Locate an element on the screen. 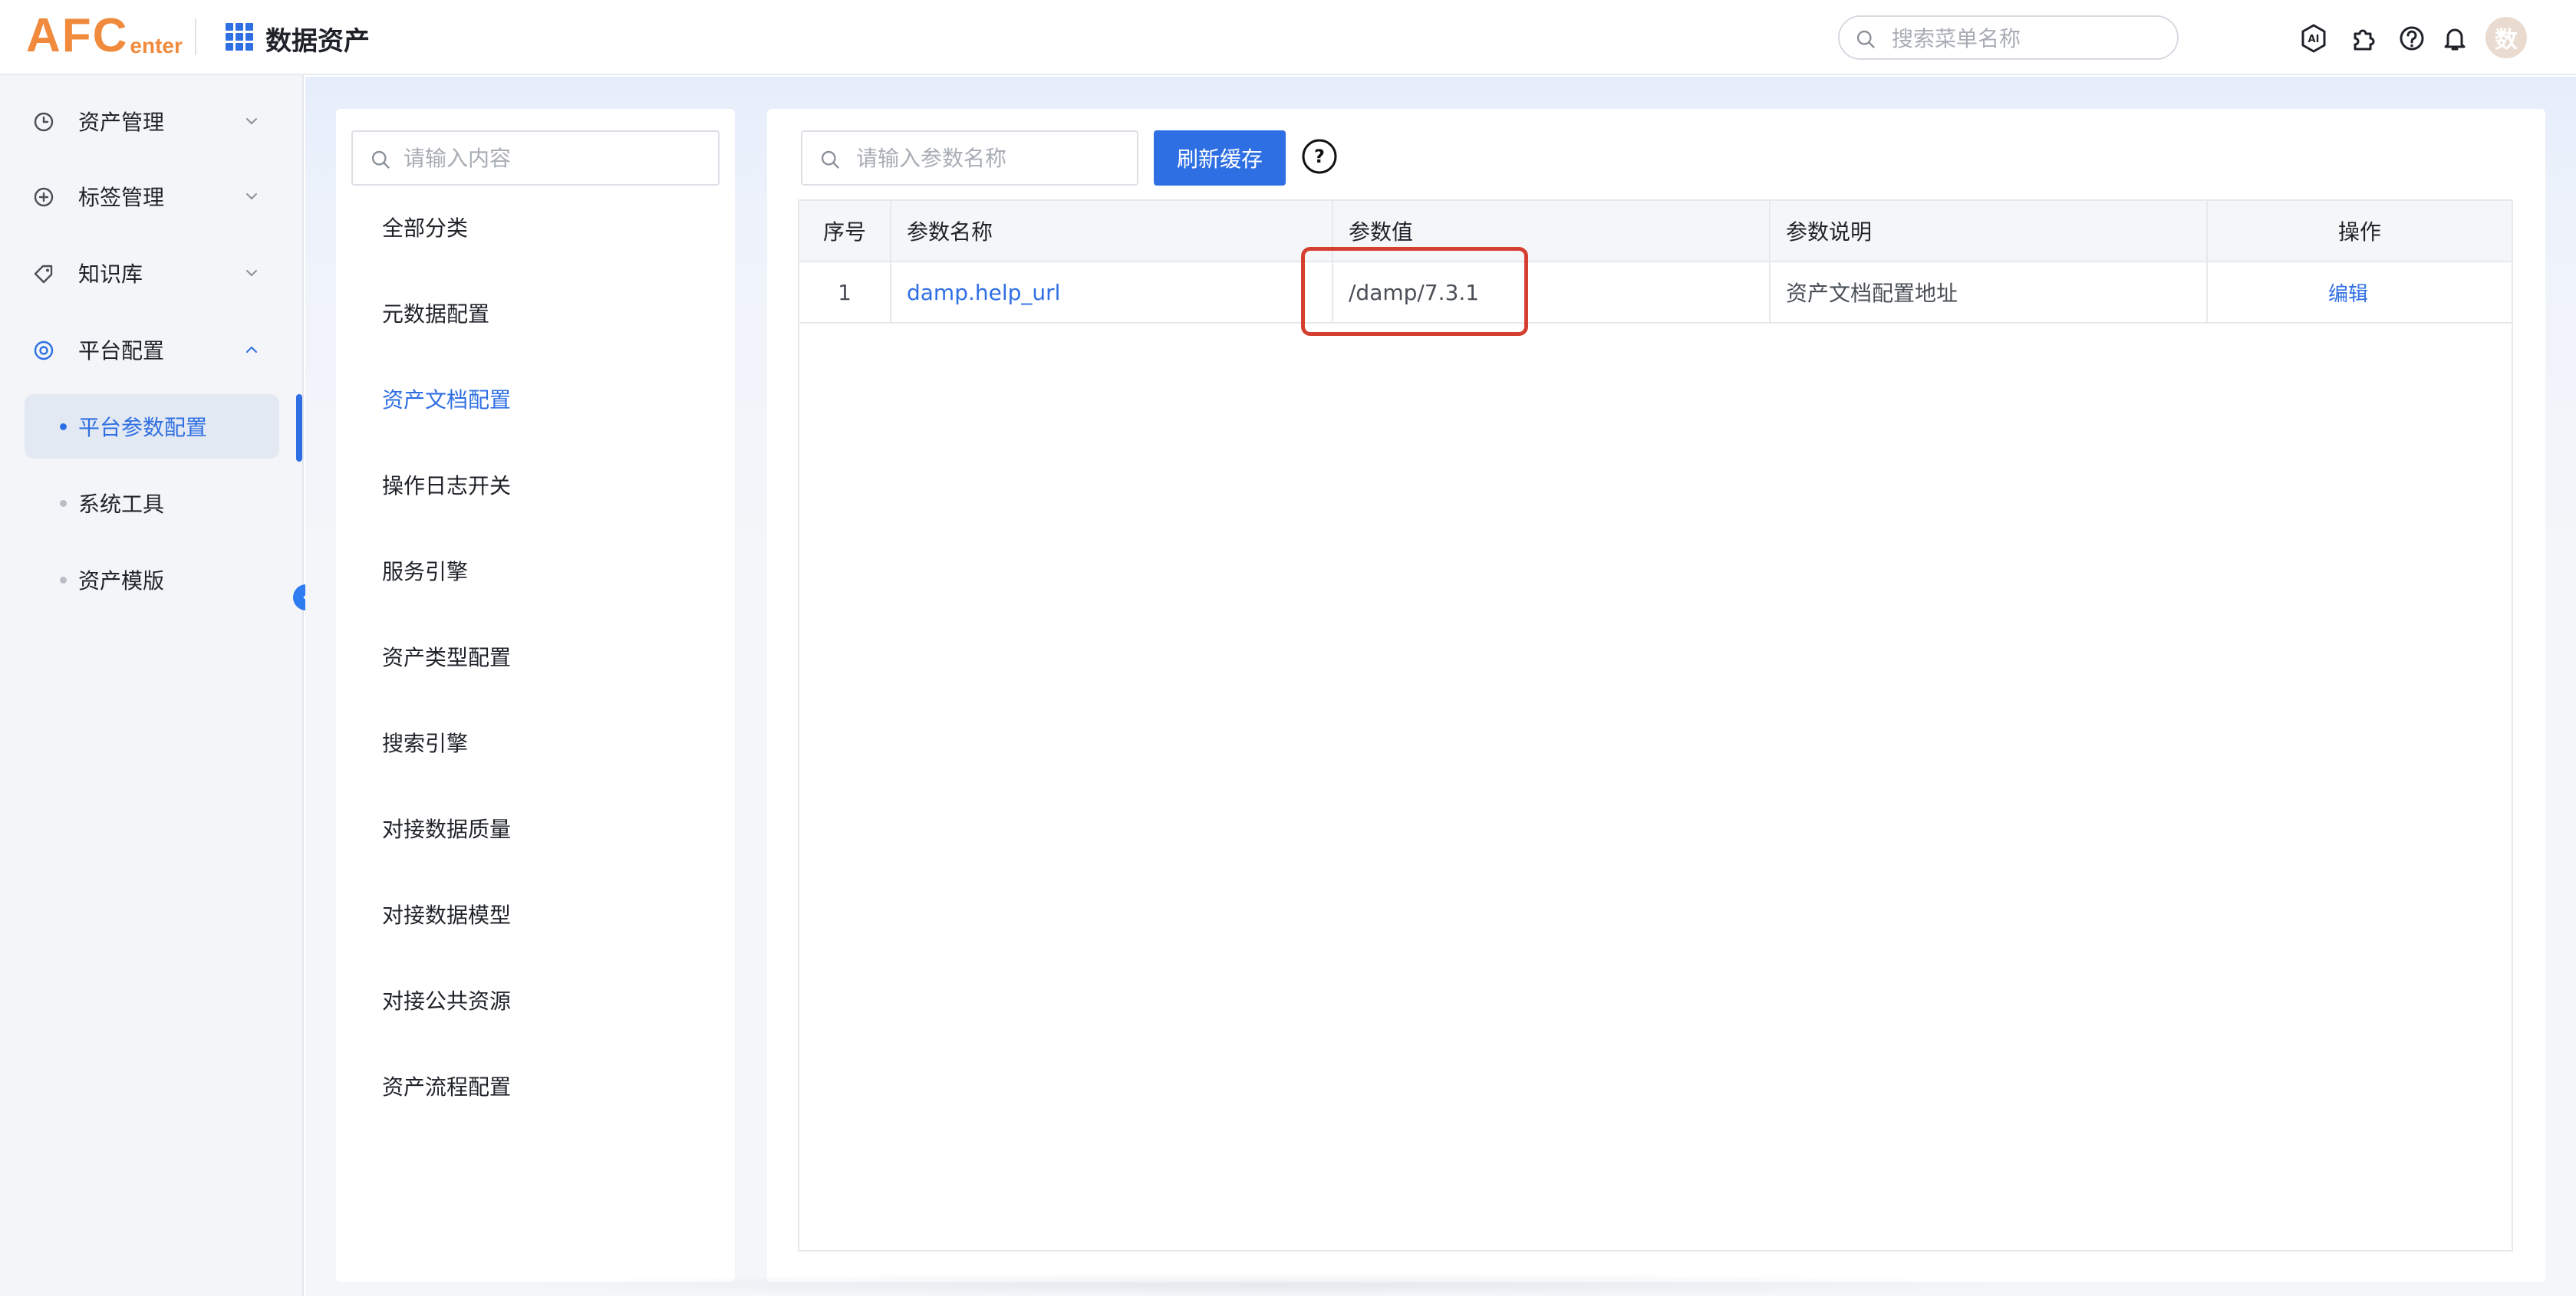 Image resolution: width=2576 pixels, height=1296 pixels. notification-bell-icon is located at coordinates (2454, 38).